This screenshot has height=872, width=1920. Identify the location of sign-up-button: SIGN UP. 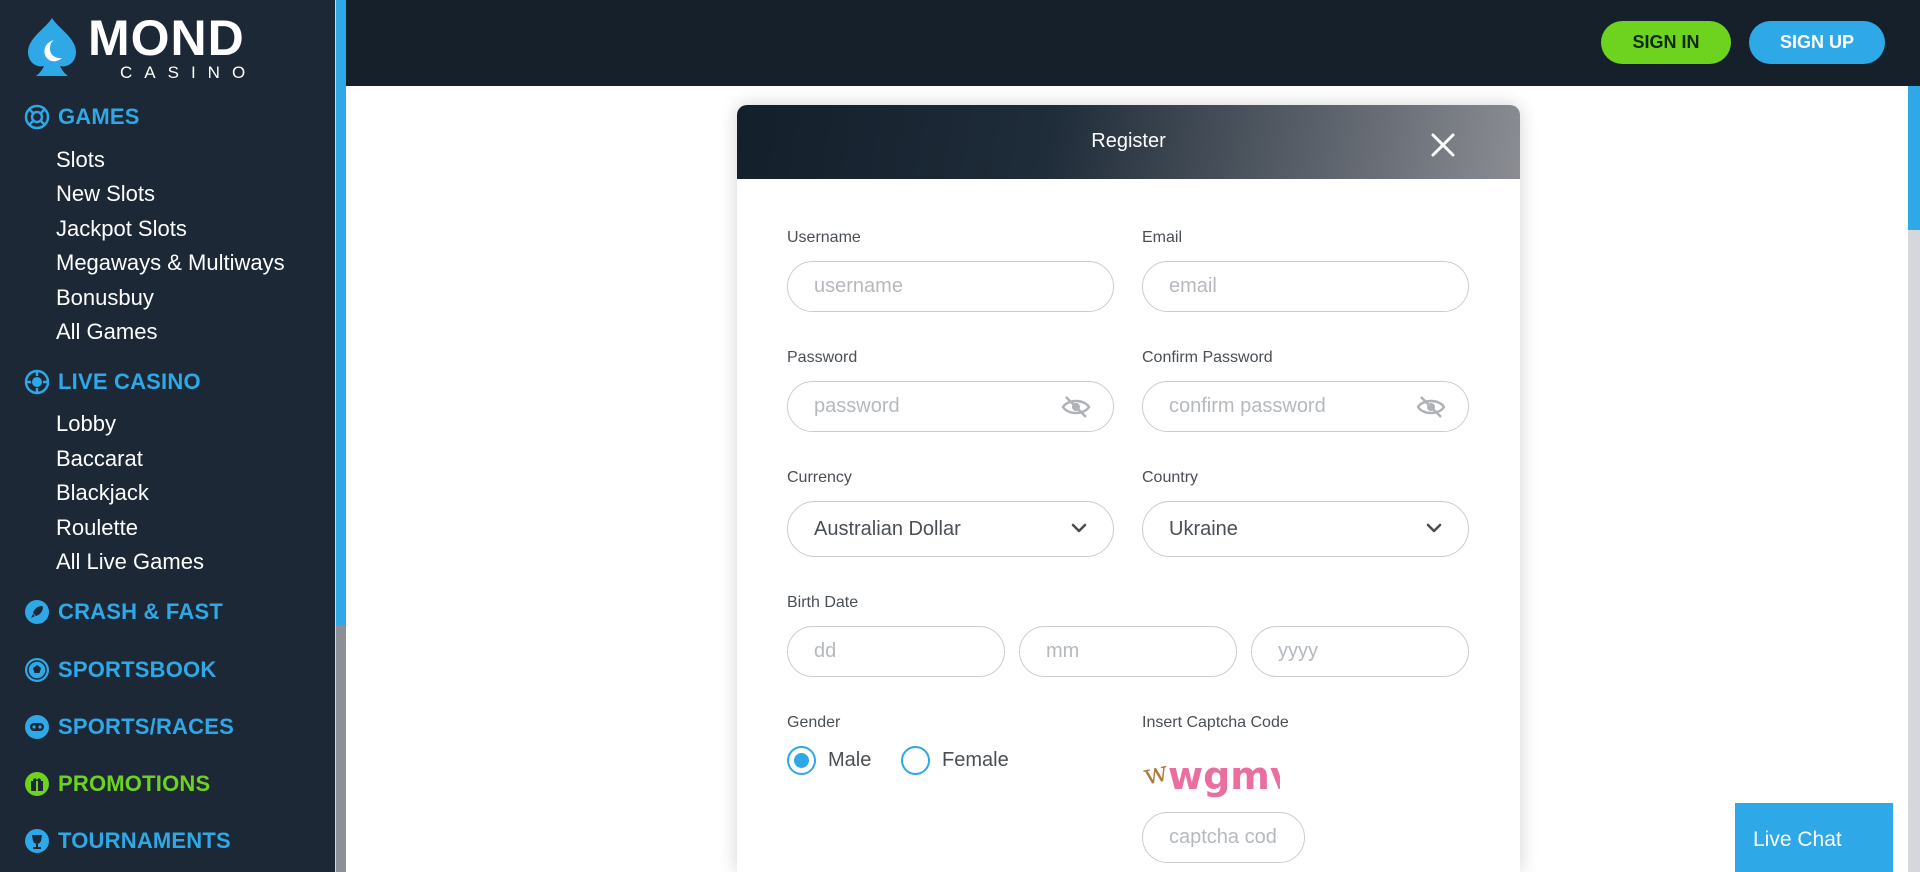
(1817, 42).